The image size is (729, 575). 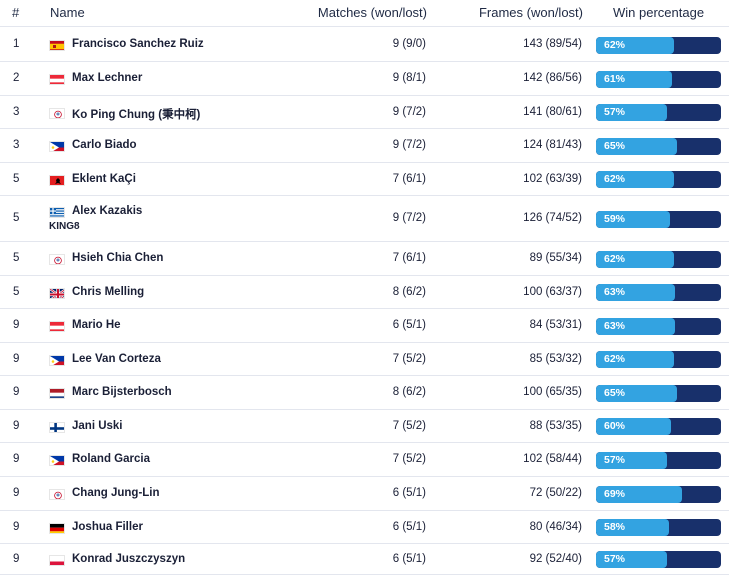 I want to click on player-name-link: Hsieh Chia Chen, so click(x=117, y=258).